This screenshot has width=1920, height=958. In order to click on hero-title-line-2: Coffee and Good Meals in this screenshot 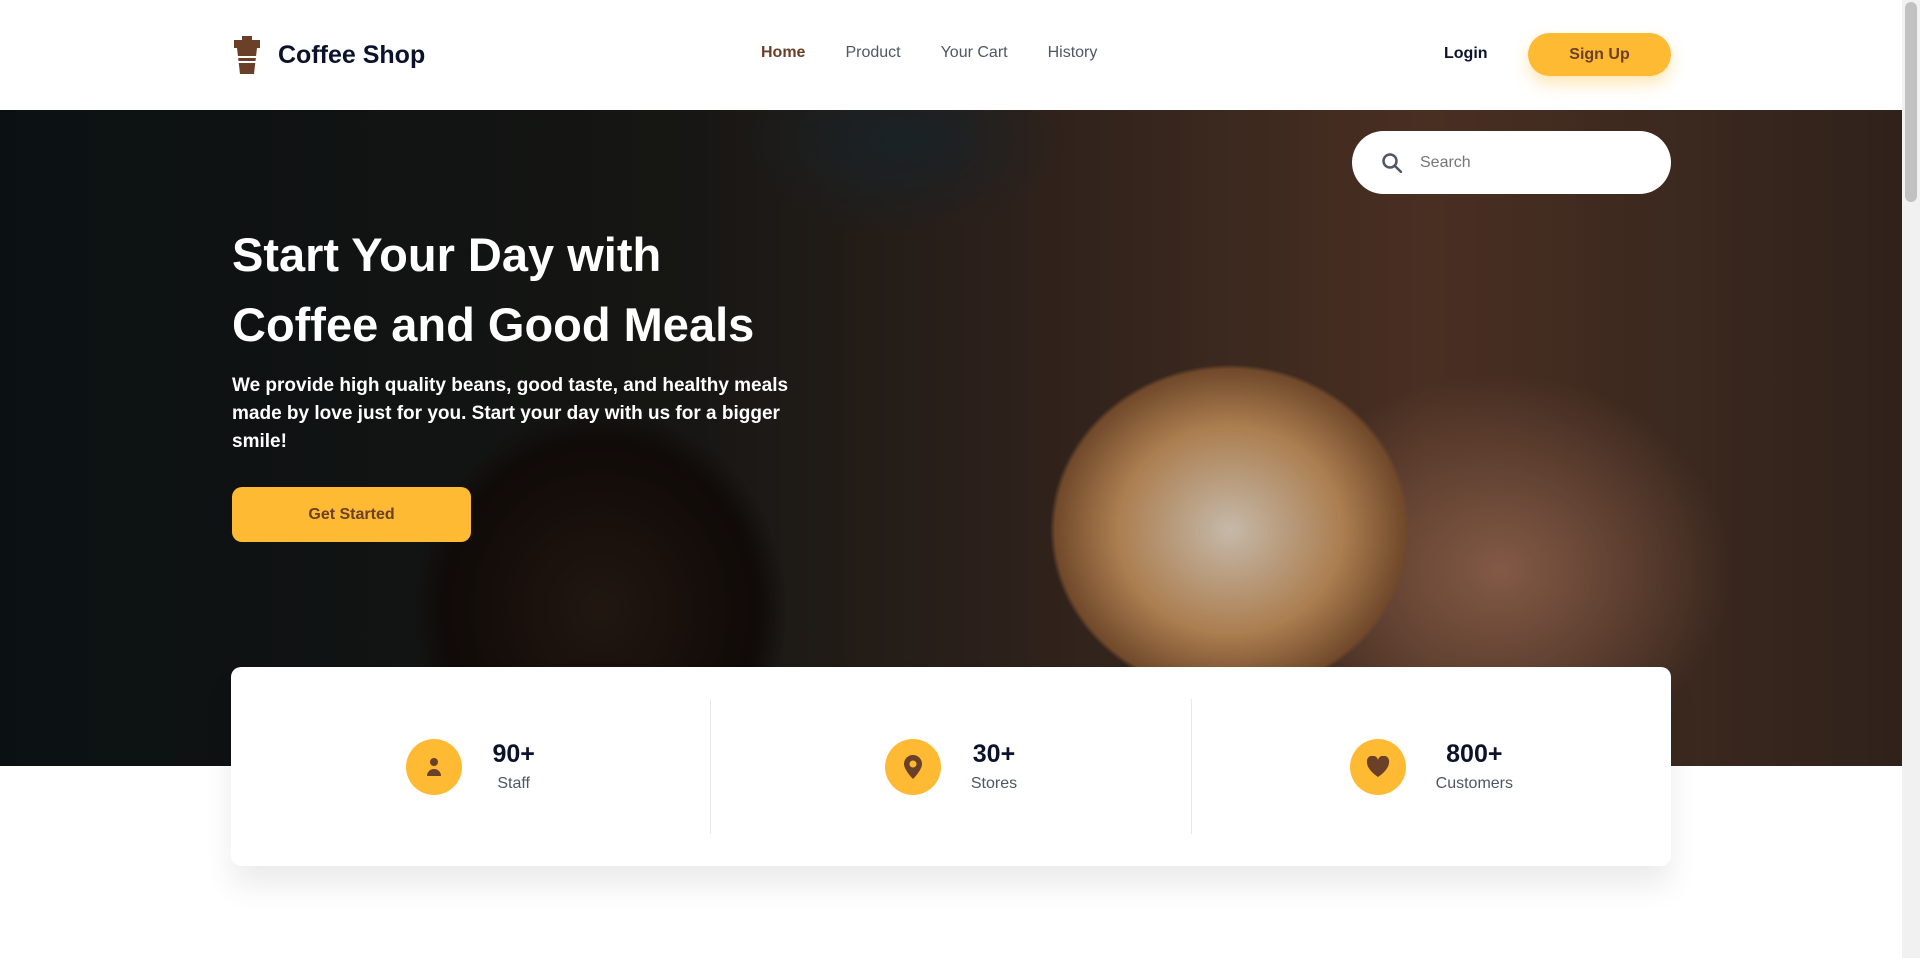, I will do `click(493, 324)`.